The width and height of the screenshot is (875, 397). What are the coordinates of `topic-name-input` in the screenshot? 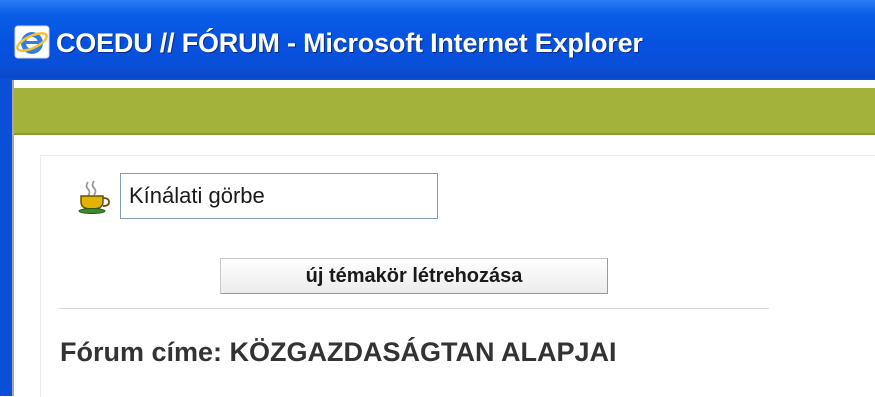 It's located at (279, 196).